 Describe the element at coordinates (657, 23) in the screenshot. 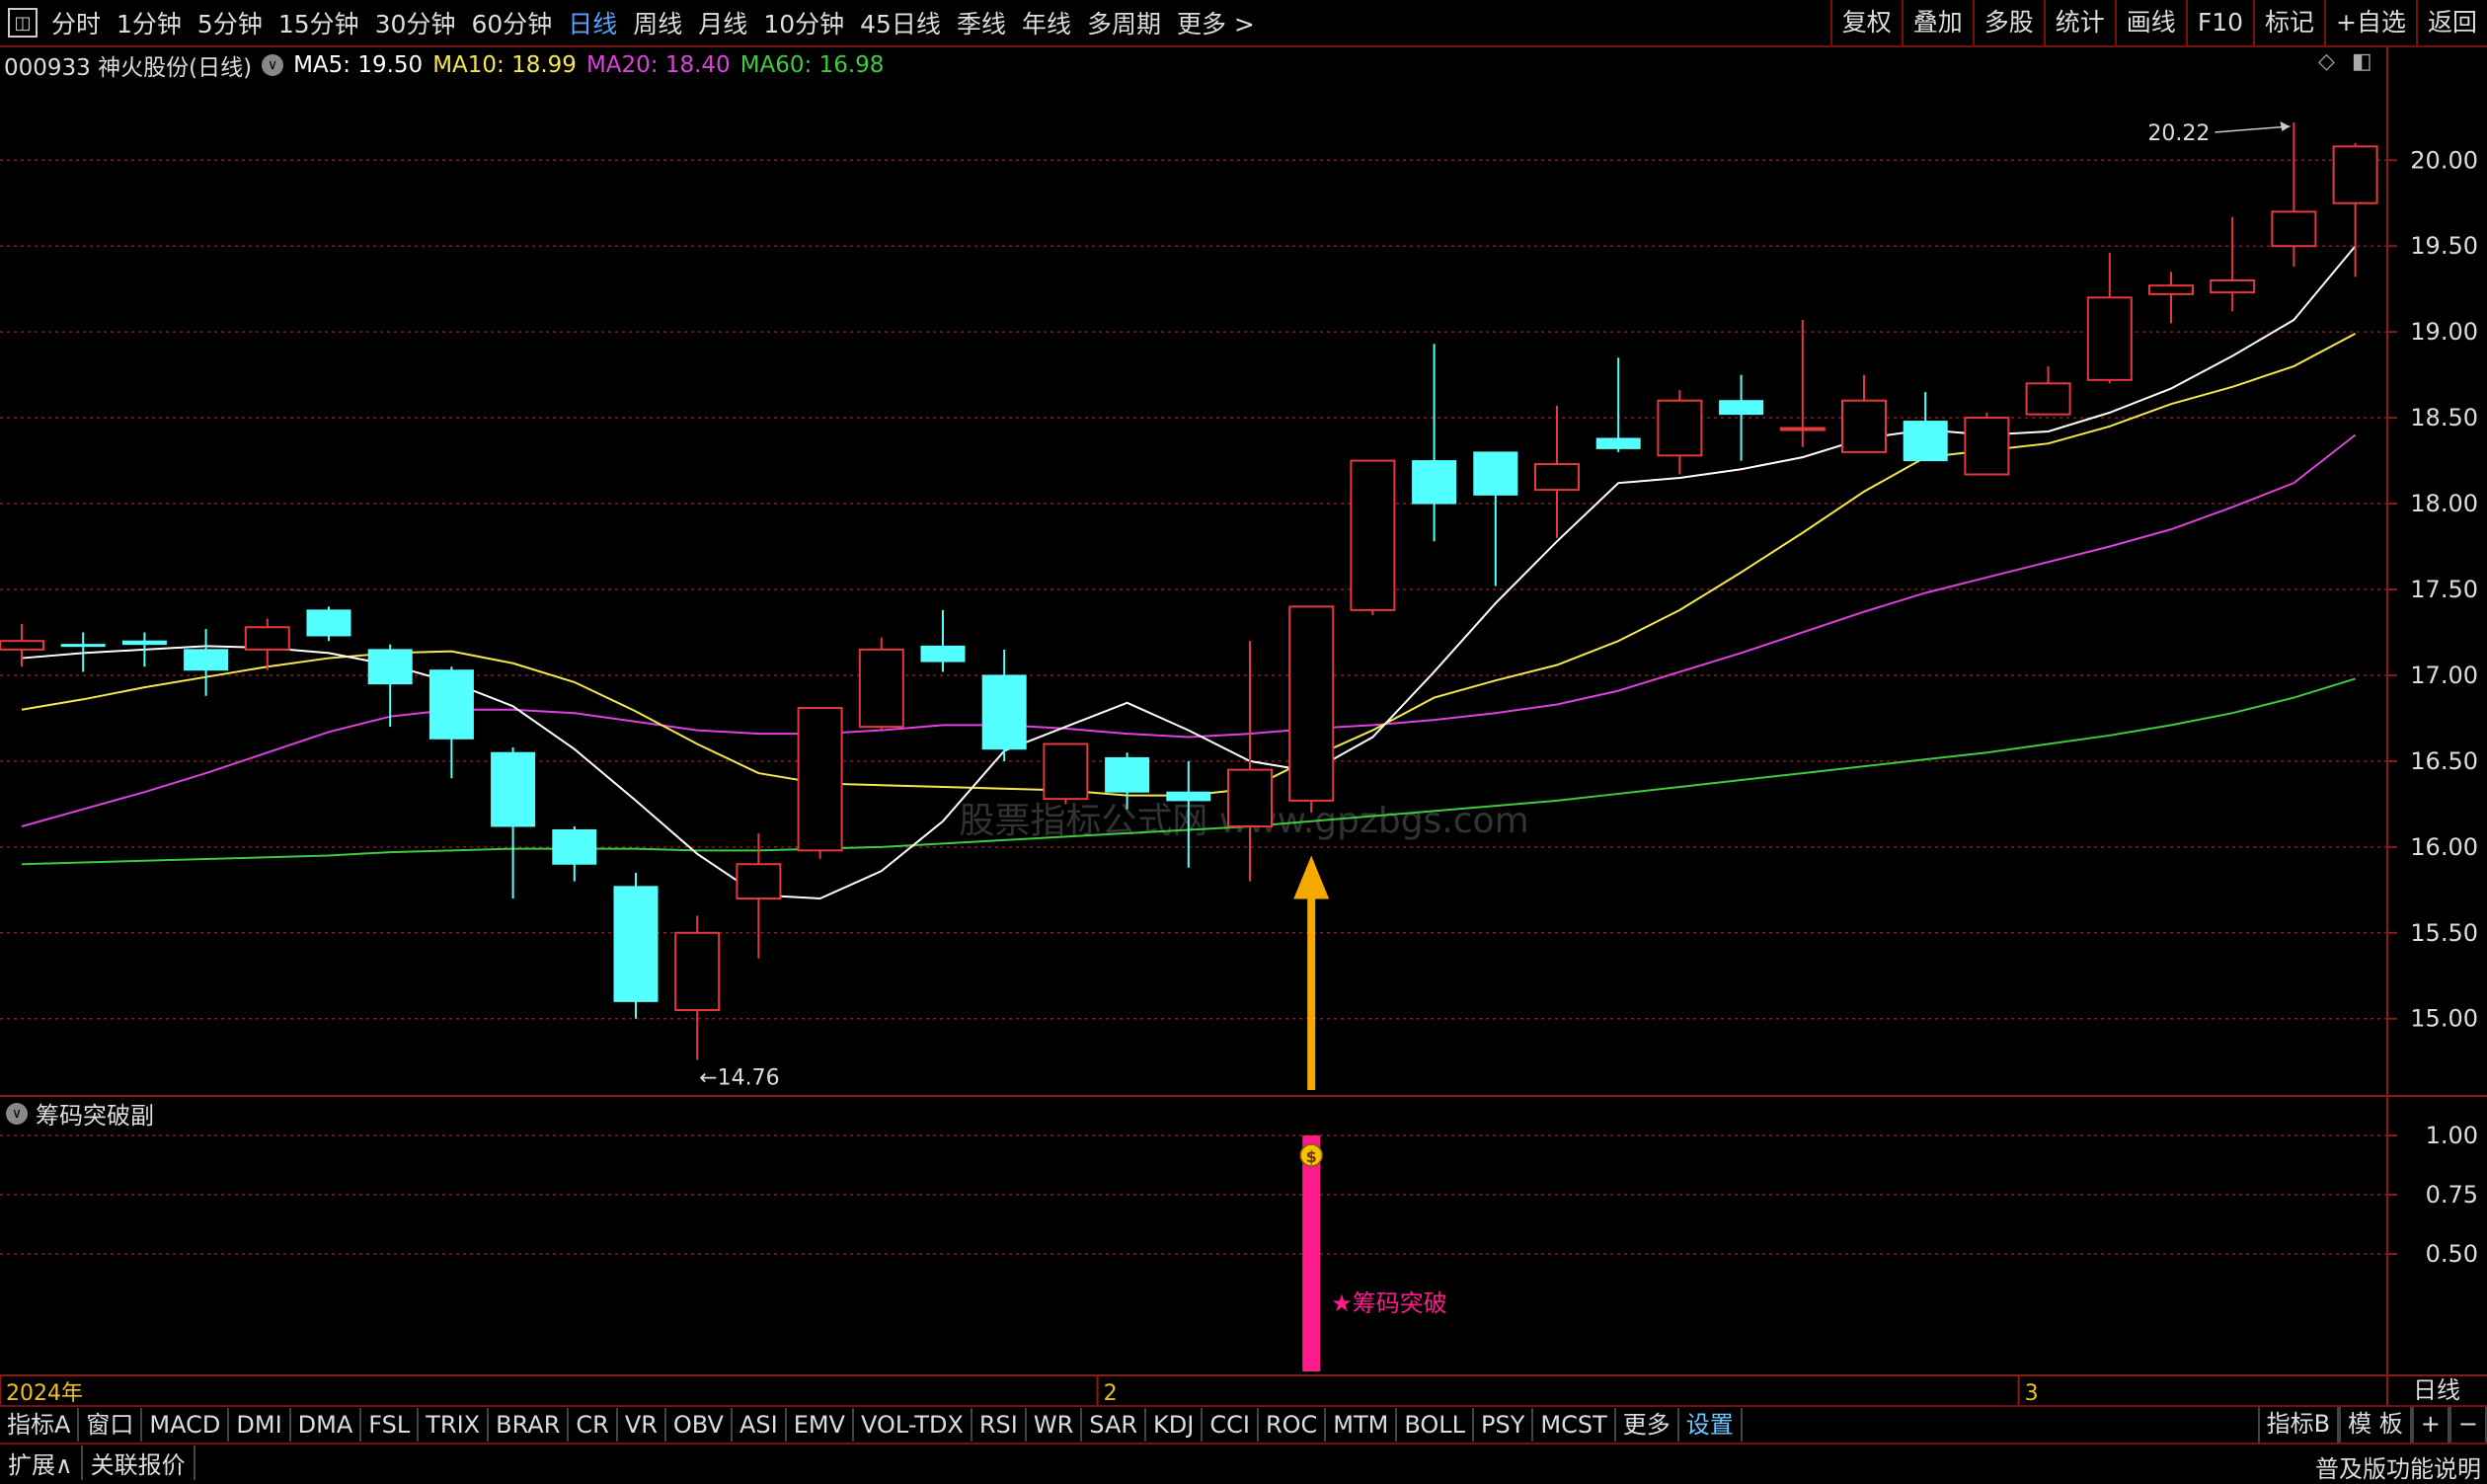

I see `period-tab-7: 周线` at that location.